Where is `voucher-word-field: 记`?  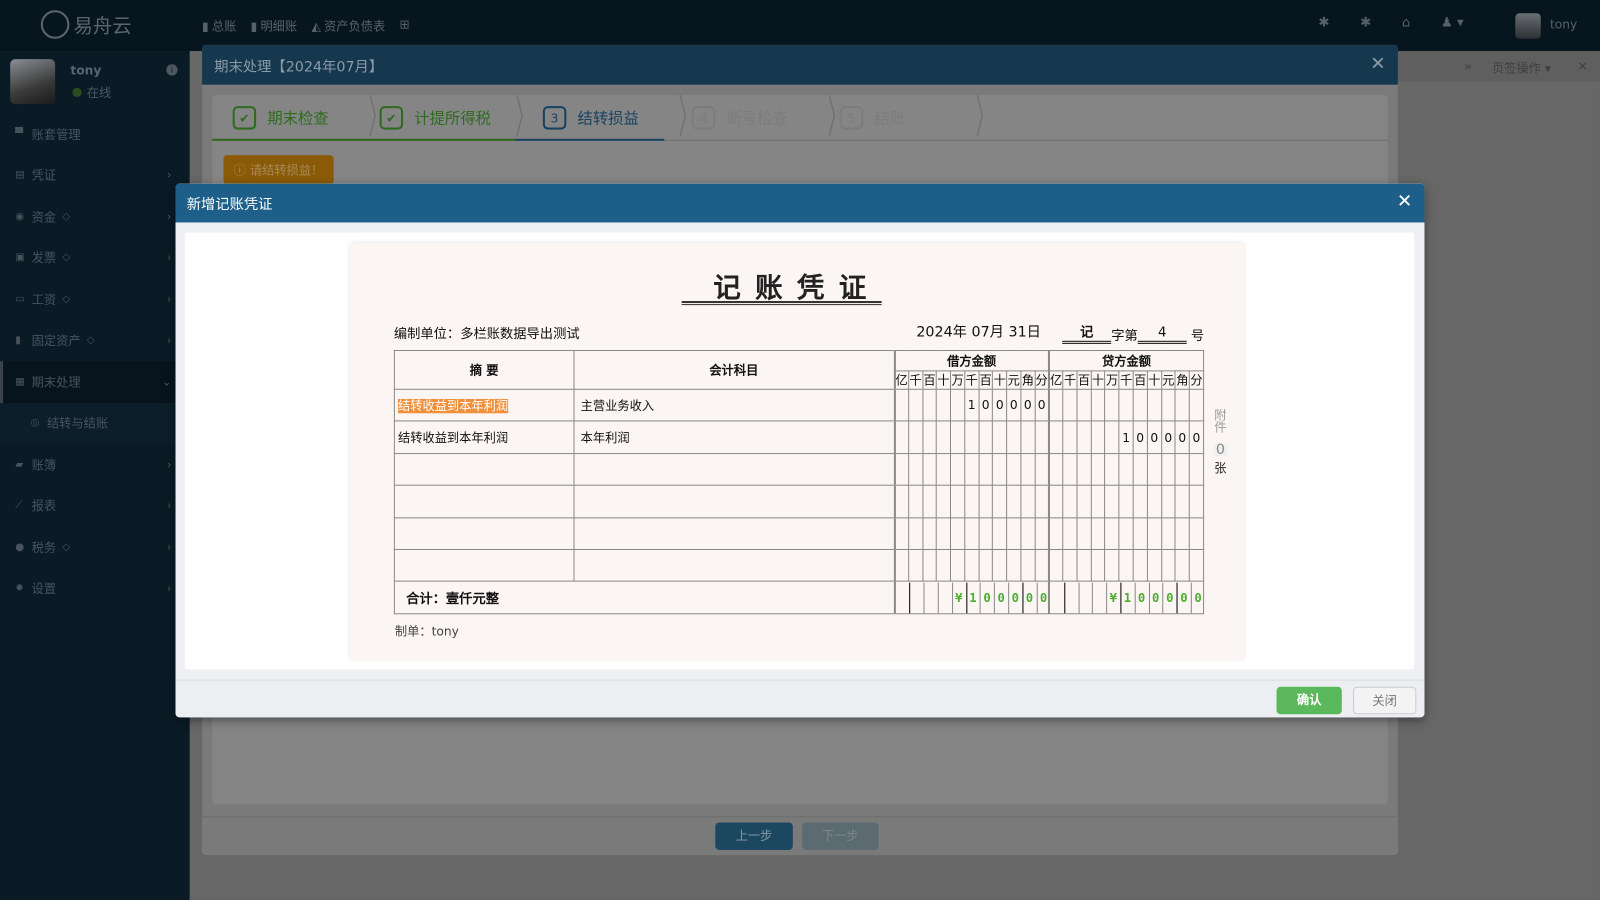
voucher-word-field: 记 is located at coordinates (1087, 332).